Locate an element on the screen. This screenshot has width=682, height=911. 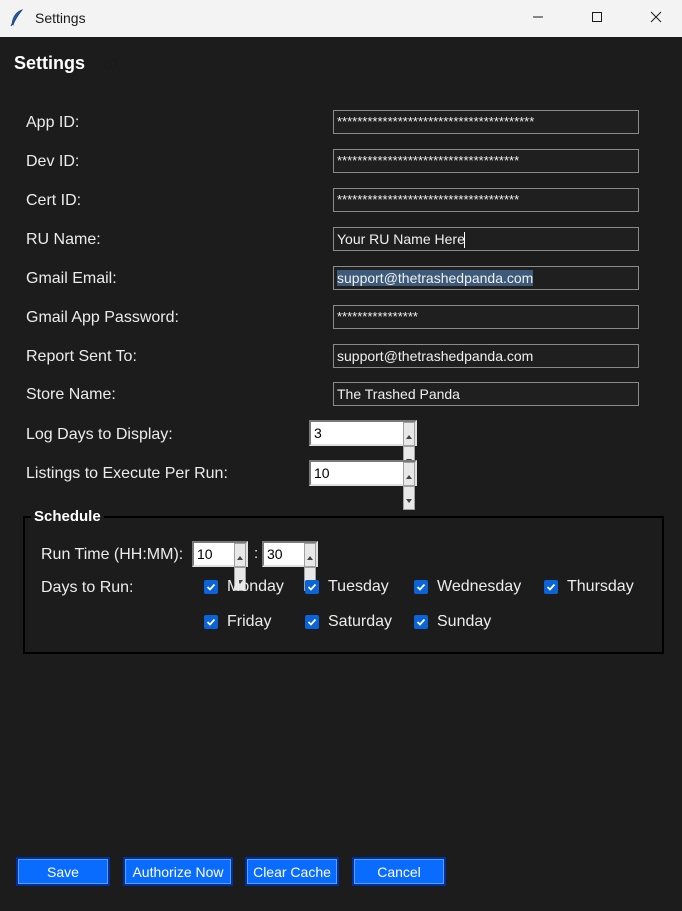
maximize-icon is located at coordinates (597, 19).